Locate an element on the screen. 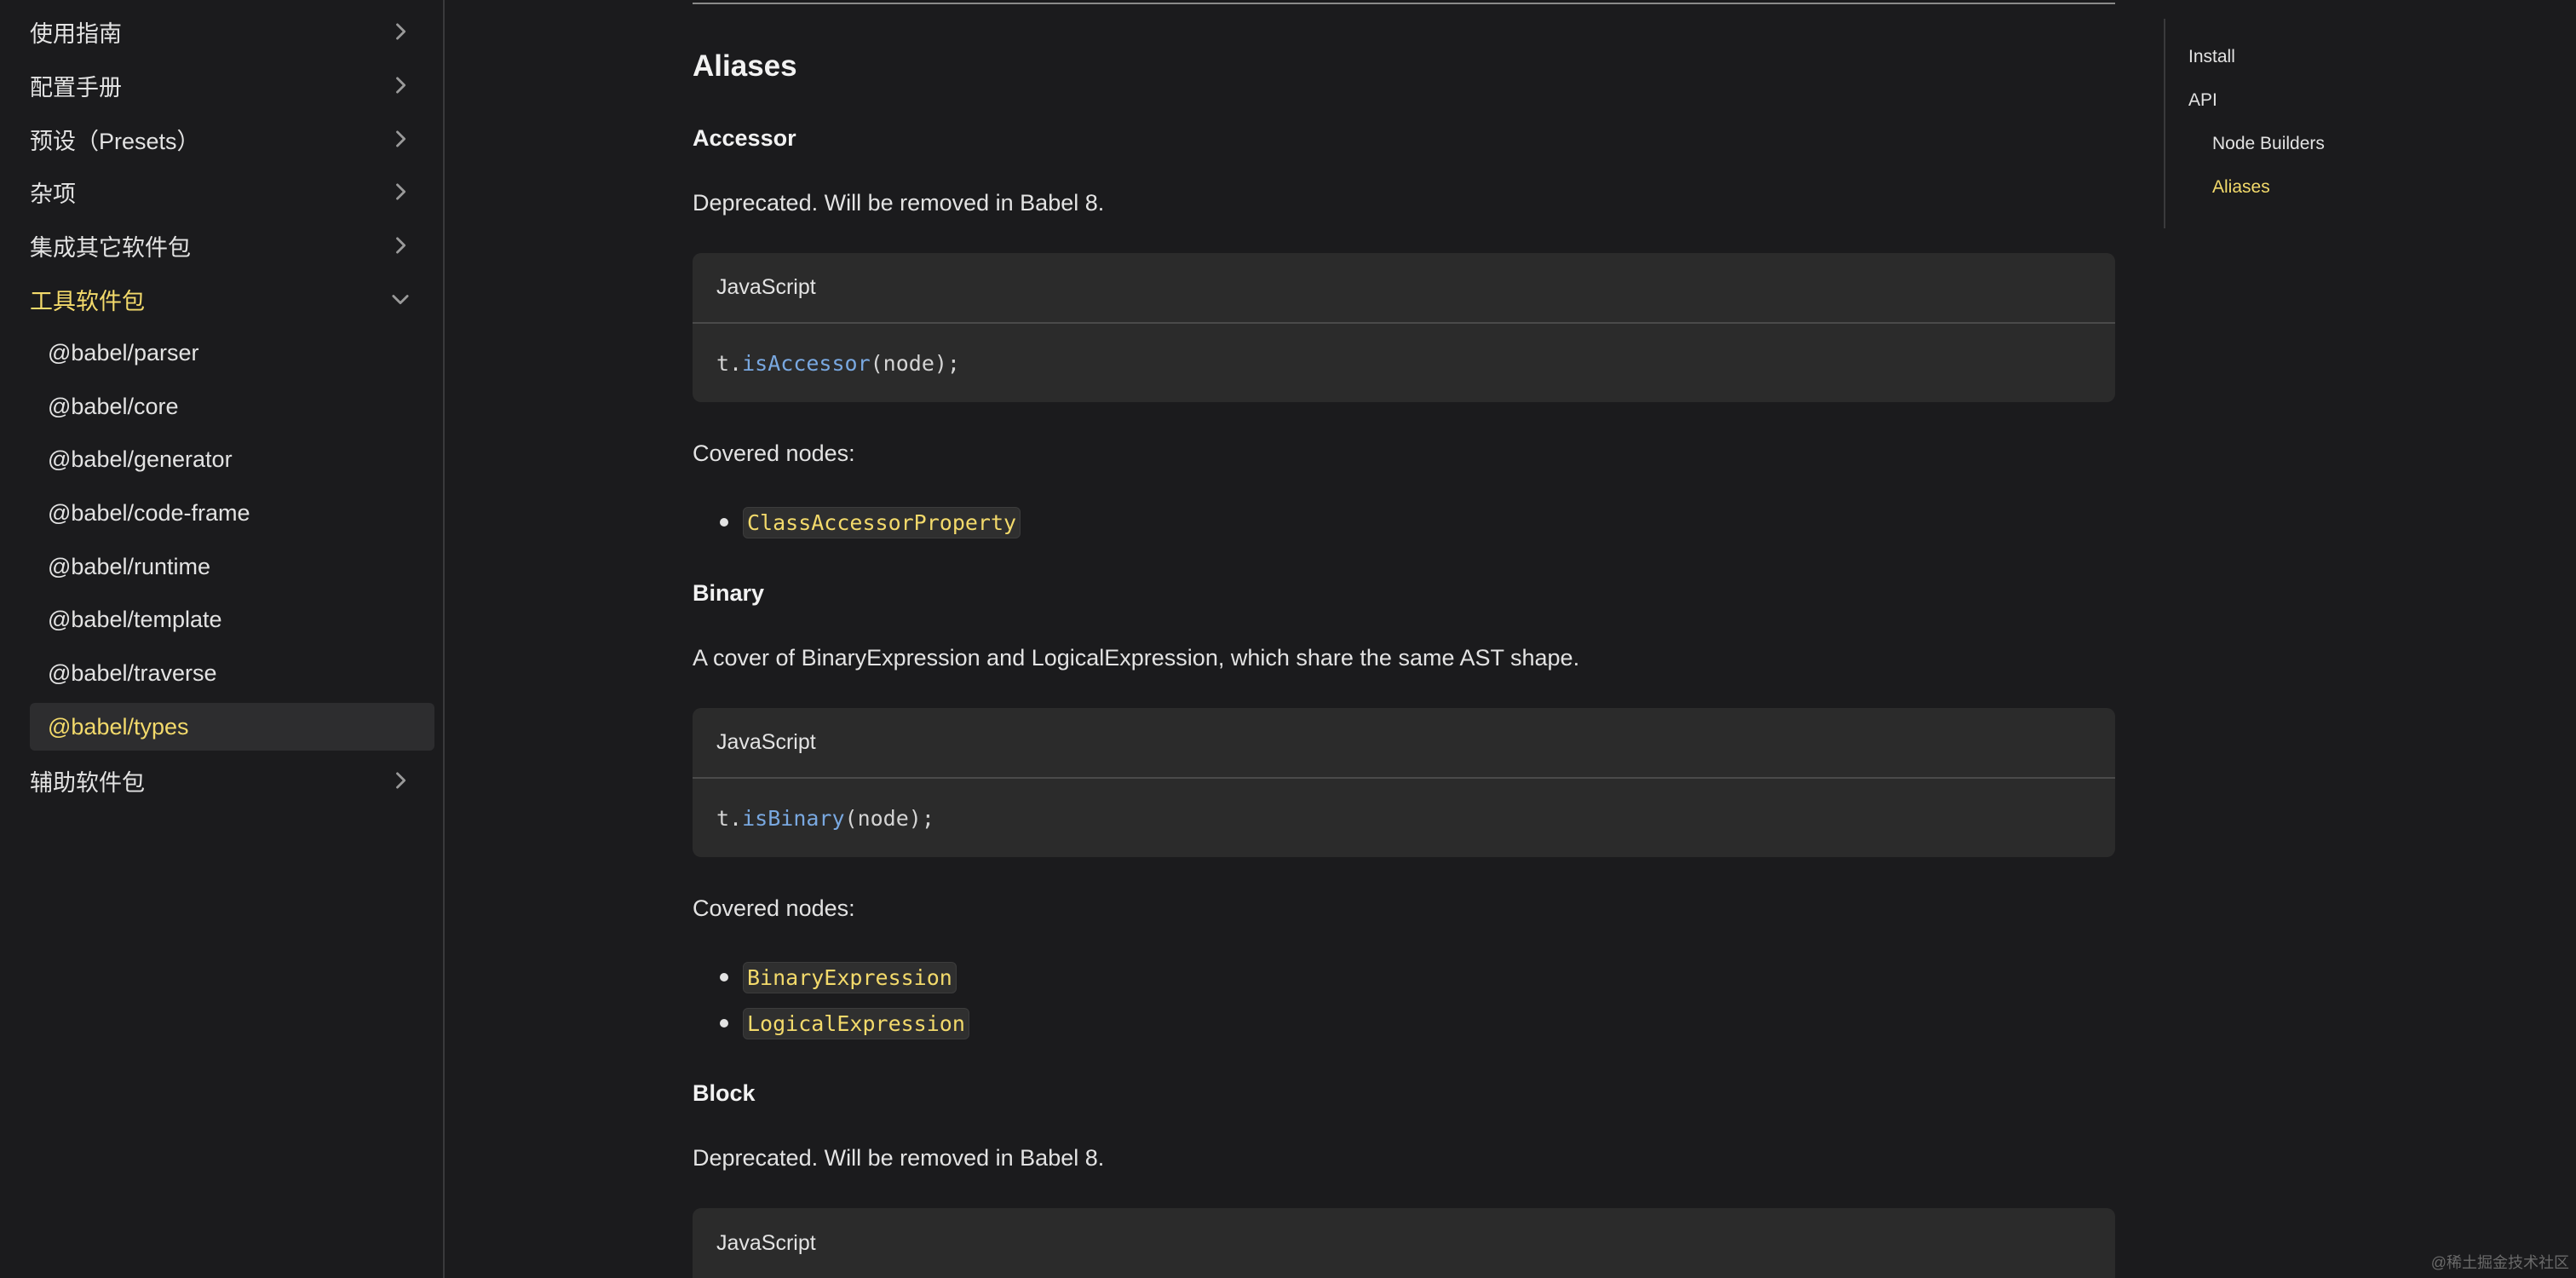  sidebar-item-babel-generator: @babel/generator is located at coordinates (232, 459).